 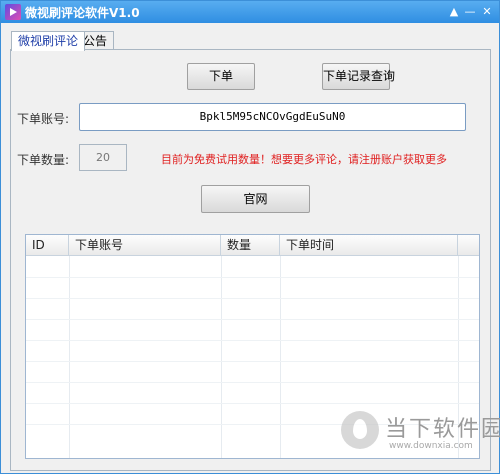 I want to click on account-input: Bpkl5M95cNCOvGgdEuSuN0, so click(x=272, y=117).